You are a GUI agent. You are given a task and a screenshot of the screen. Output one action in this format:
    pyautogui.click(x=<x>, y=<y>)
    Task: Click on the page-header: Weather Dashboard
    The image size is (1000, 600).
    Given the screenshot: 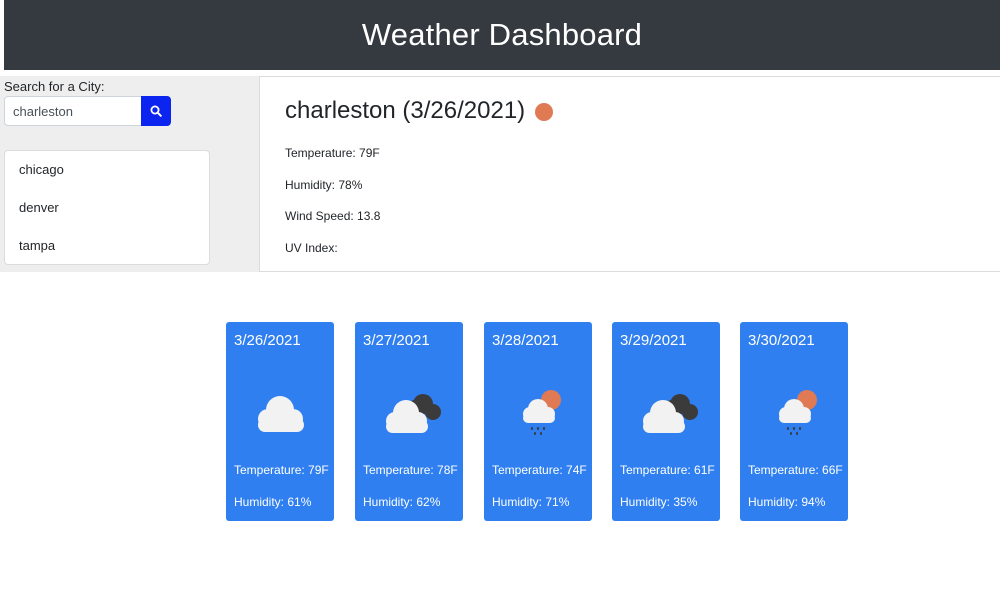 What is the action you would take?
    pyautogui.click(x=502, y=35)
    